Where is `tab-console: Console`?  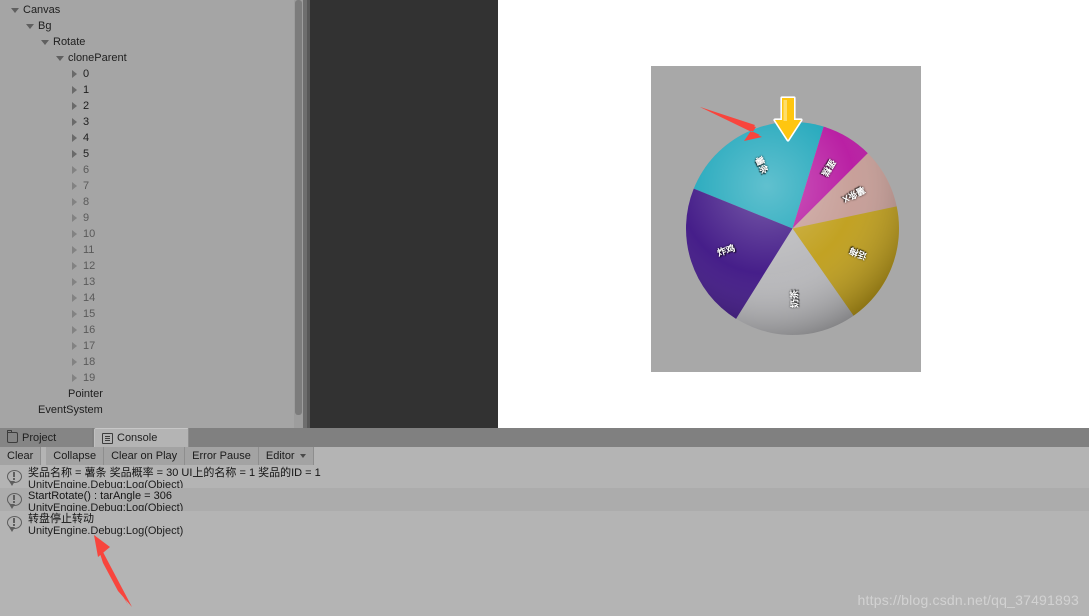 tab-console: Console is located at coordinates (141, 437).